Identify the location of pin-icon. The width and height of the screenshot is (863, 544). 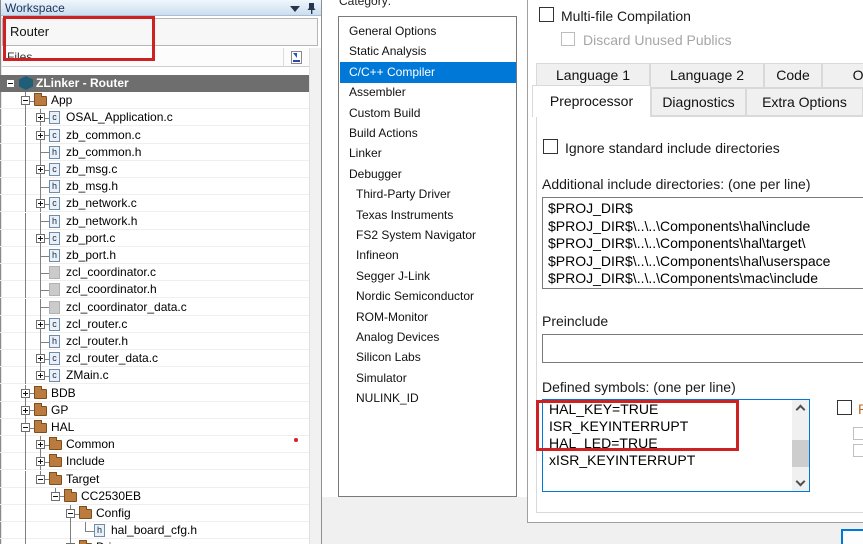
(312, 8).